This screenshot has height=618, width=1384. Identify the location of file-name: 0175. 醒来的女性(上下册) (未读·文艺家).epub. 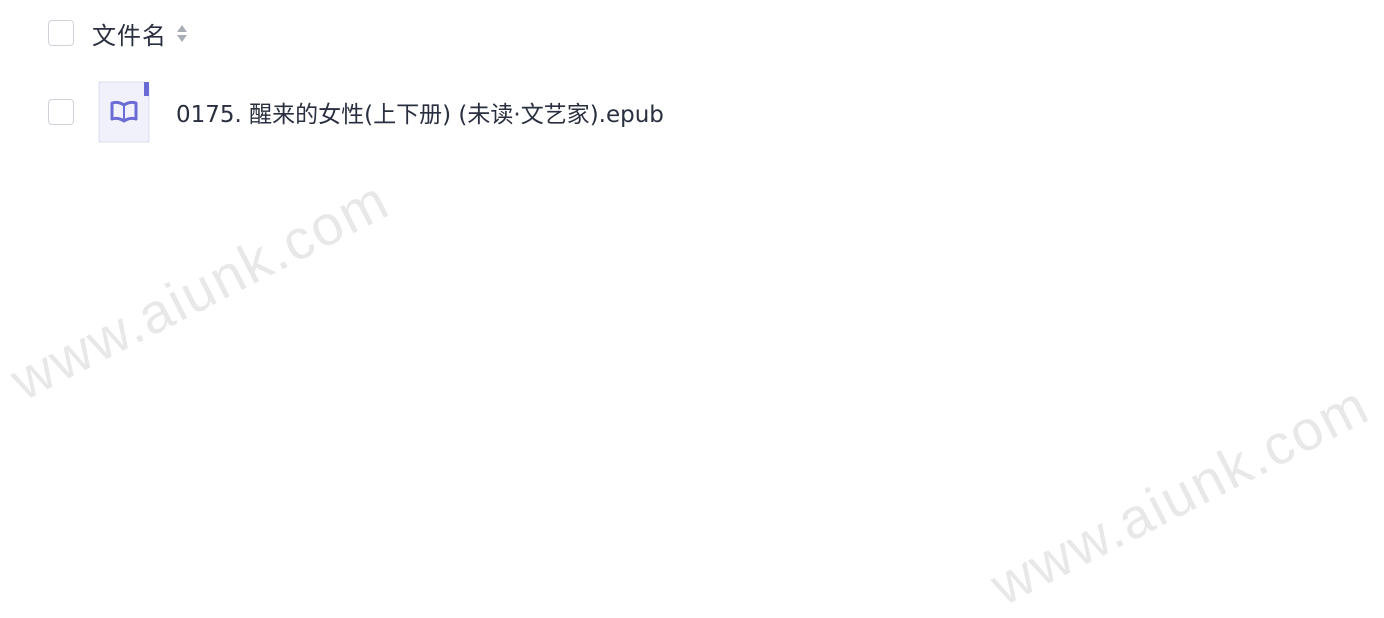
(420, 112).